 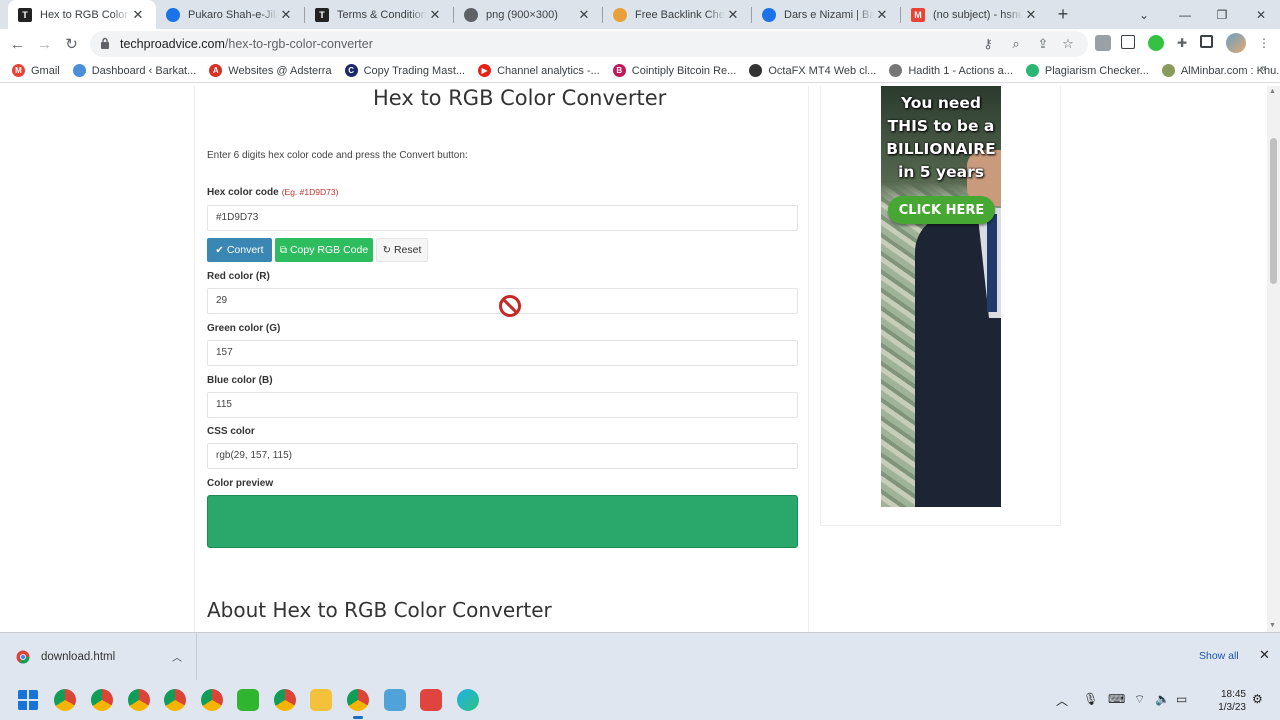 What do you see at coordinates (273, 192) in the screenshot?
I see `hex-label: Hex color code (Eg. #1D9D73)` at bounding box center [273, 192].